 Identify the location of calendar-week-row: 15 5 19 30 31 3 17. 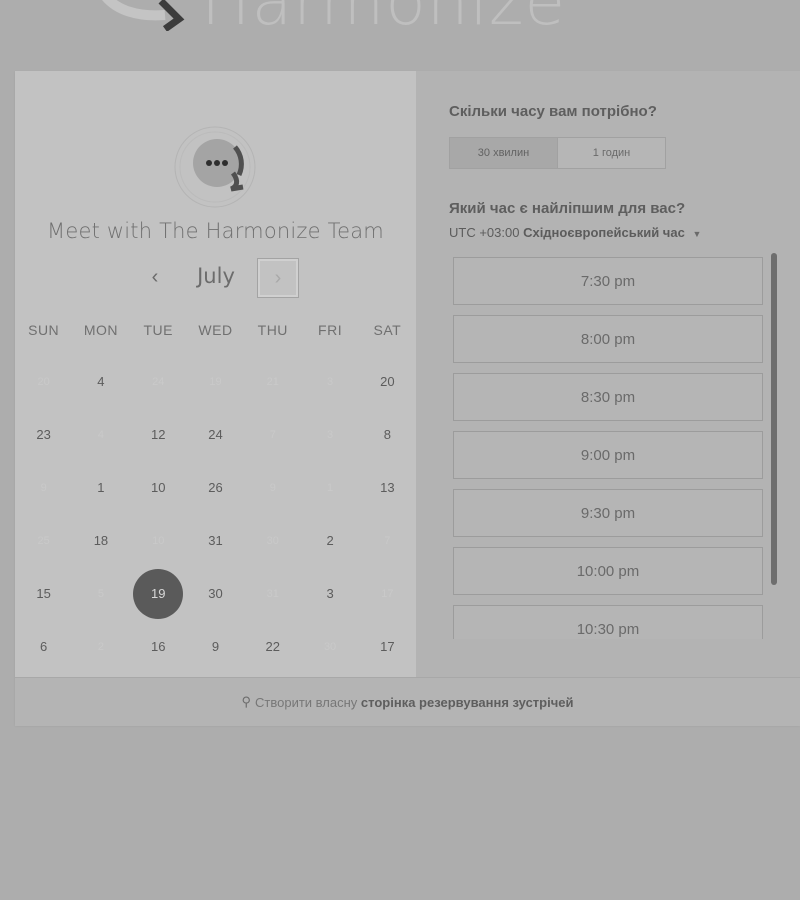
(215, 594).